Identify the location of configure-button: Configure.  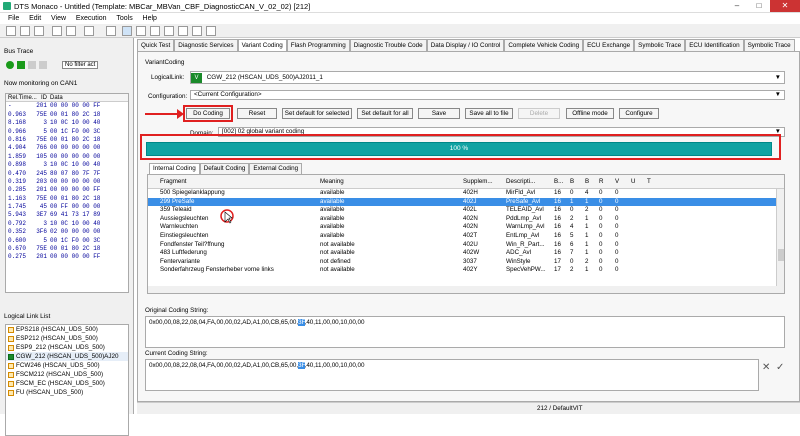
(639, 113).